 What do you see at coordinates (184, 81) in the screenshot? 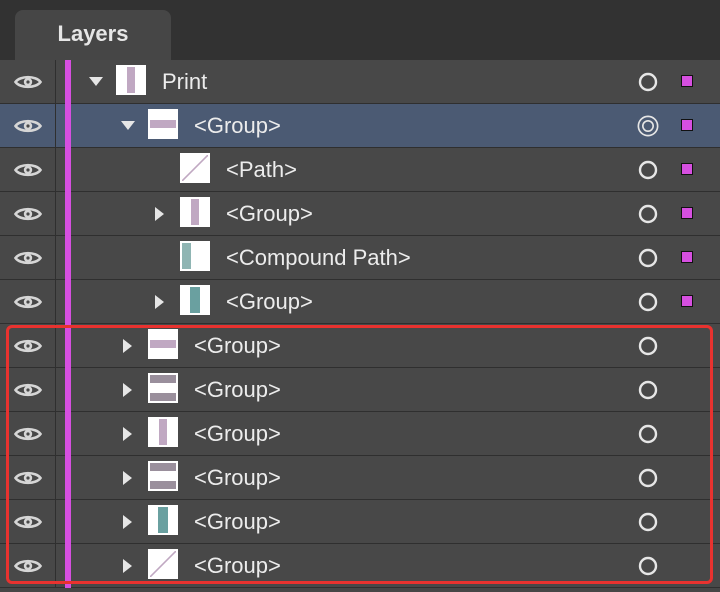
I see `layer-name: Print` at bounding box center [184, 81].